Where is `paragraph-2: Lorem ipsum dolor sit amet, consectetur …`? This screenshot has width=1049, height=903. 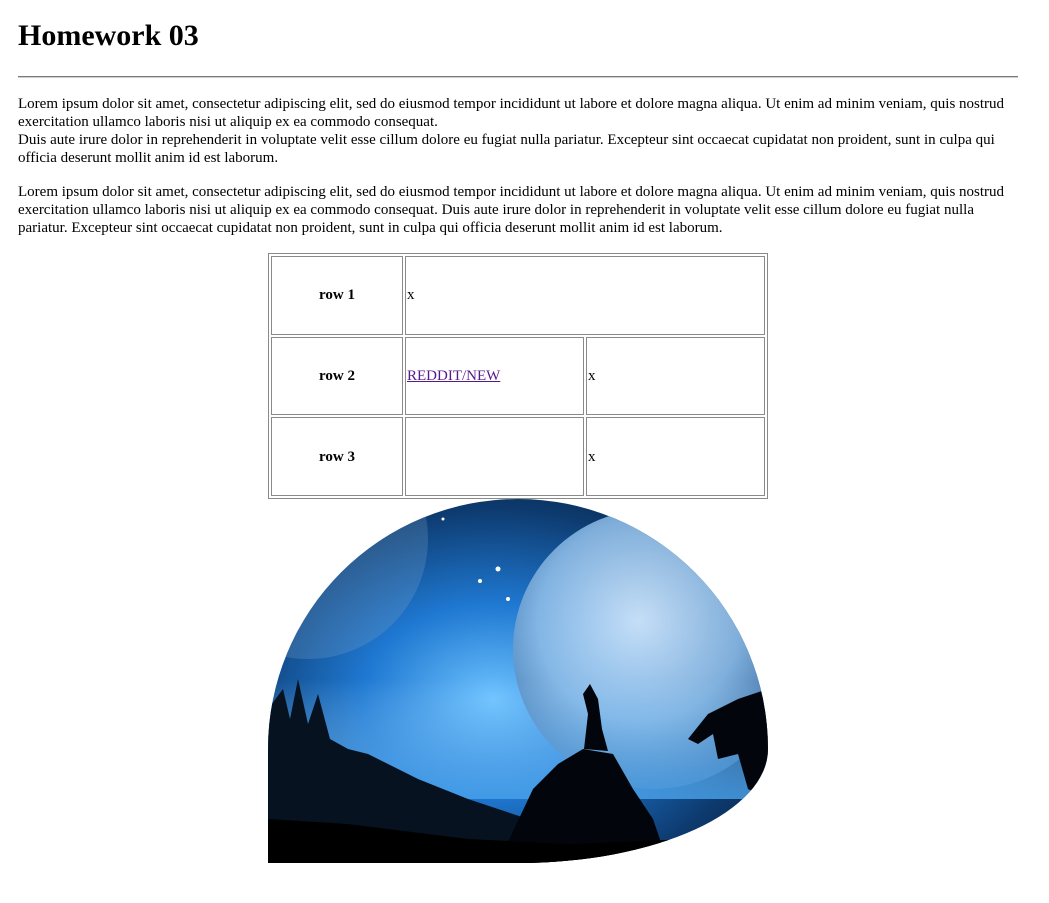
paragraph-2: Lorem ipsum dolor sit amet, consectetur … is located at coordinates (511, 210).